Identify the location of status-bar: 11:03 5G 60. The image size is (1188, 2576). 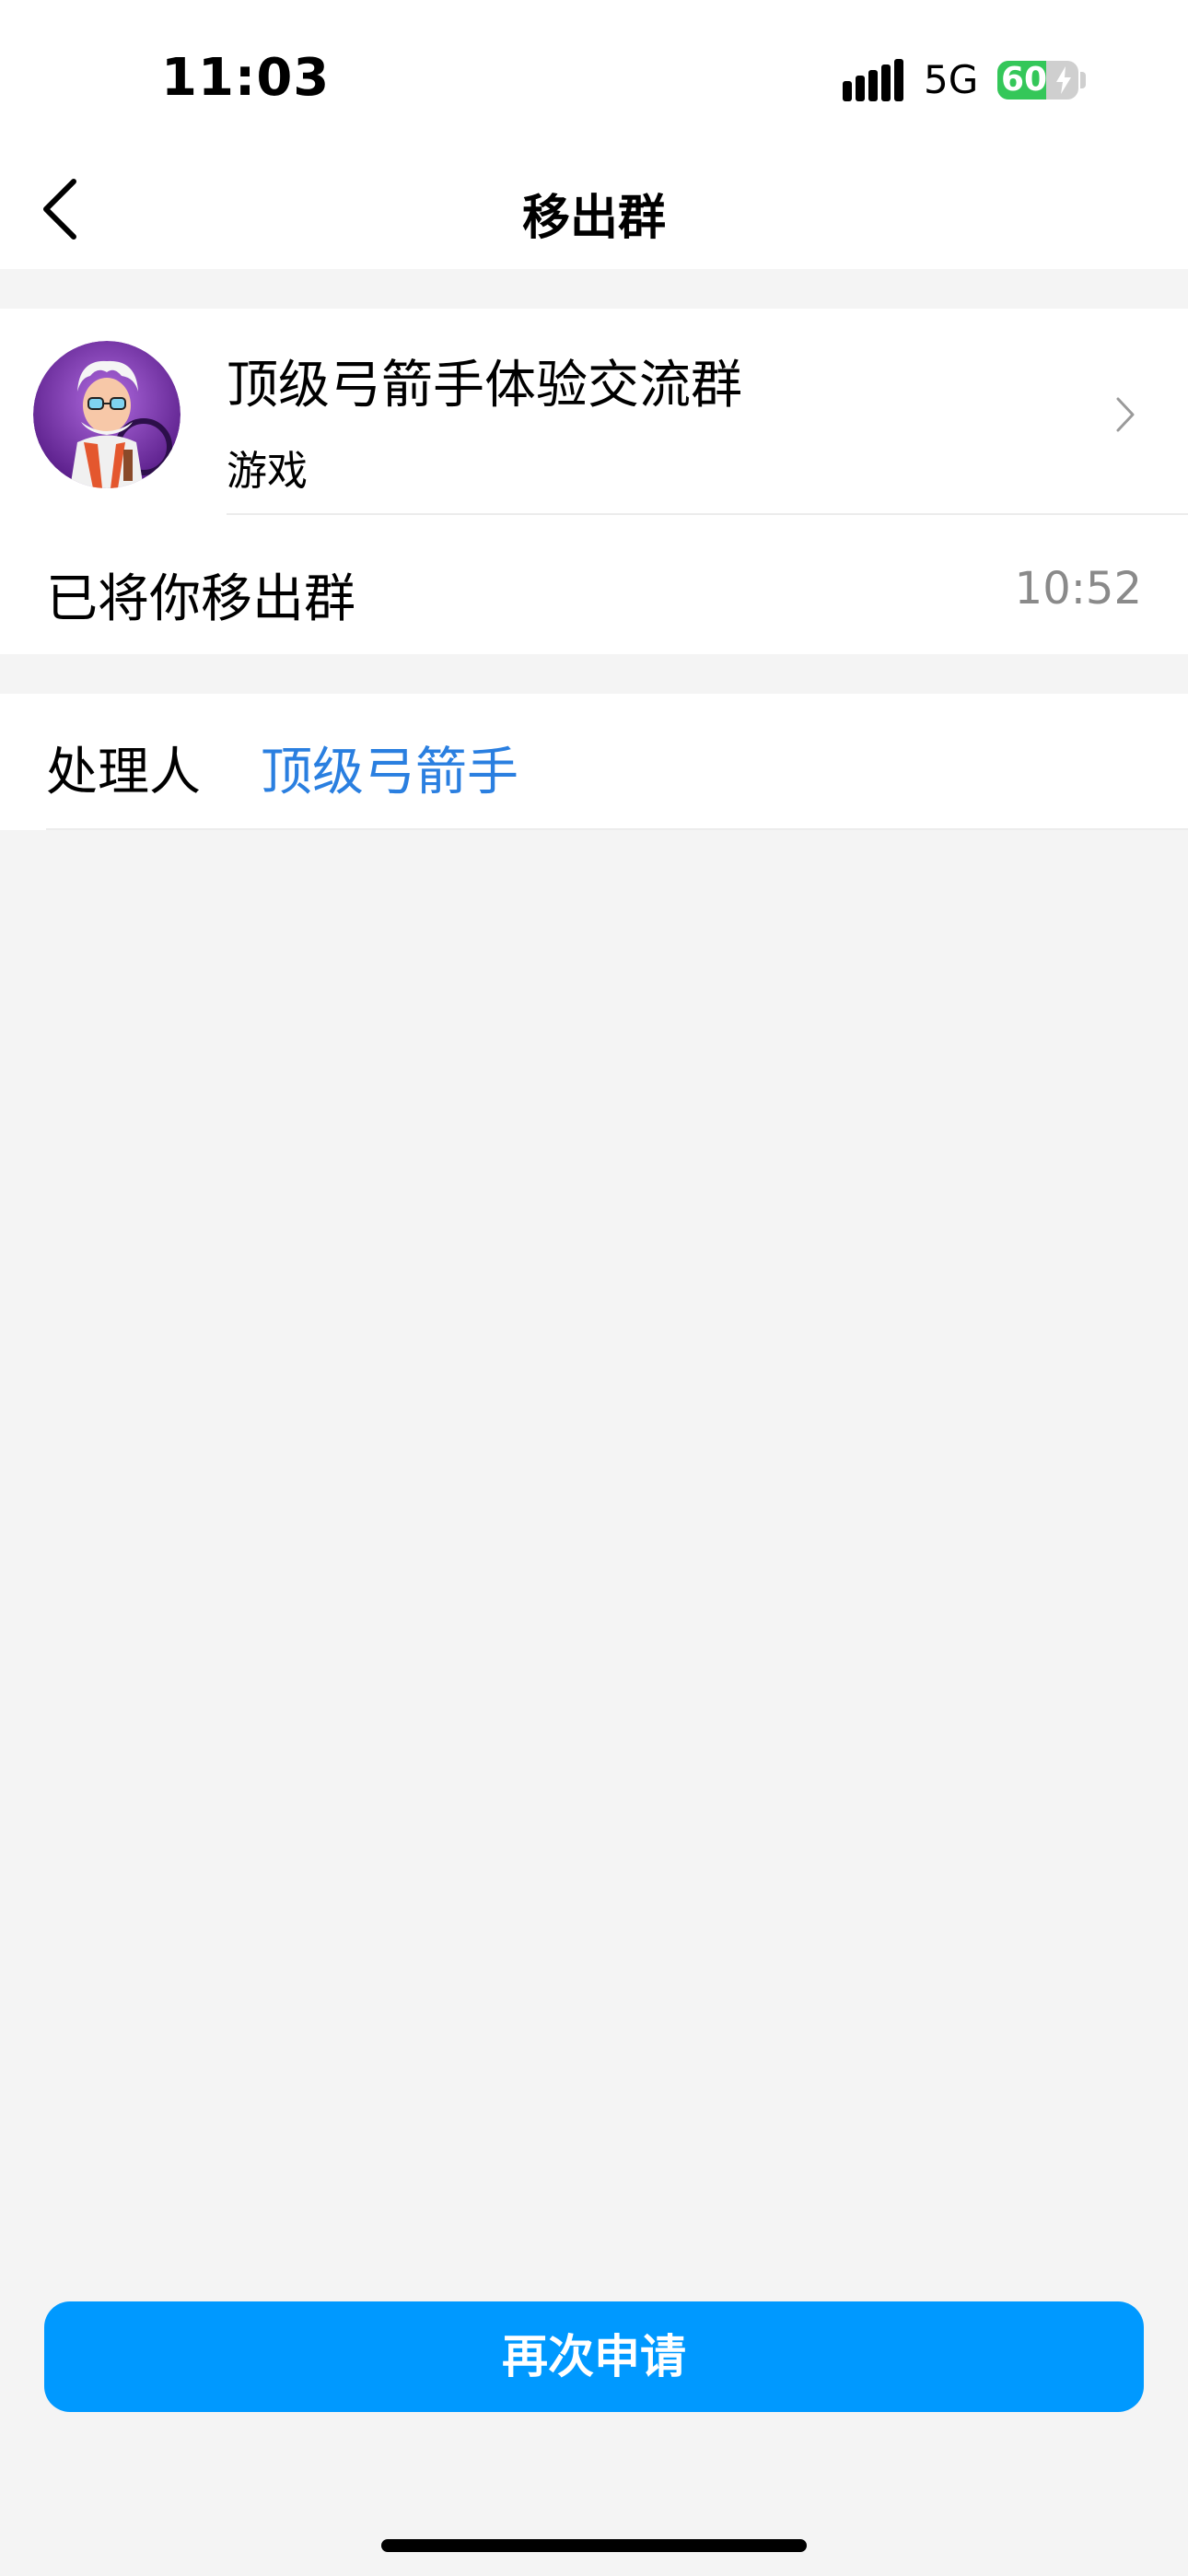
(594, 74).